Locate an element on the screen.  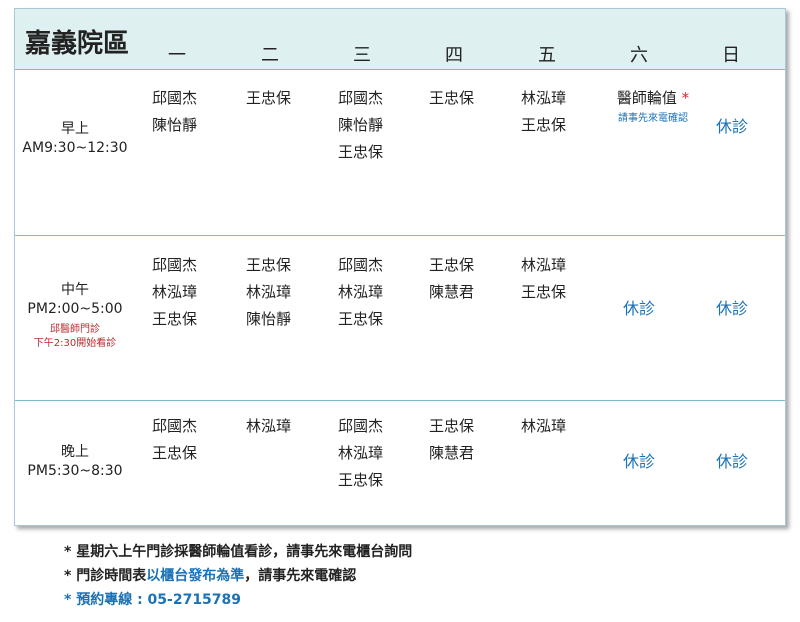
day-header-thu: 四 is located at coordinates (454, 55).